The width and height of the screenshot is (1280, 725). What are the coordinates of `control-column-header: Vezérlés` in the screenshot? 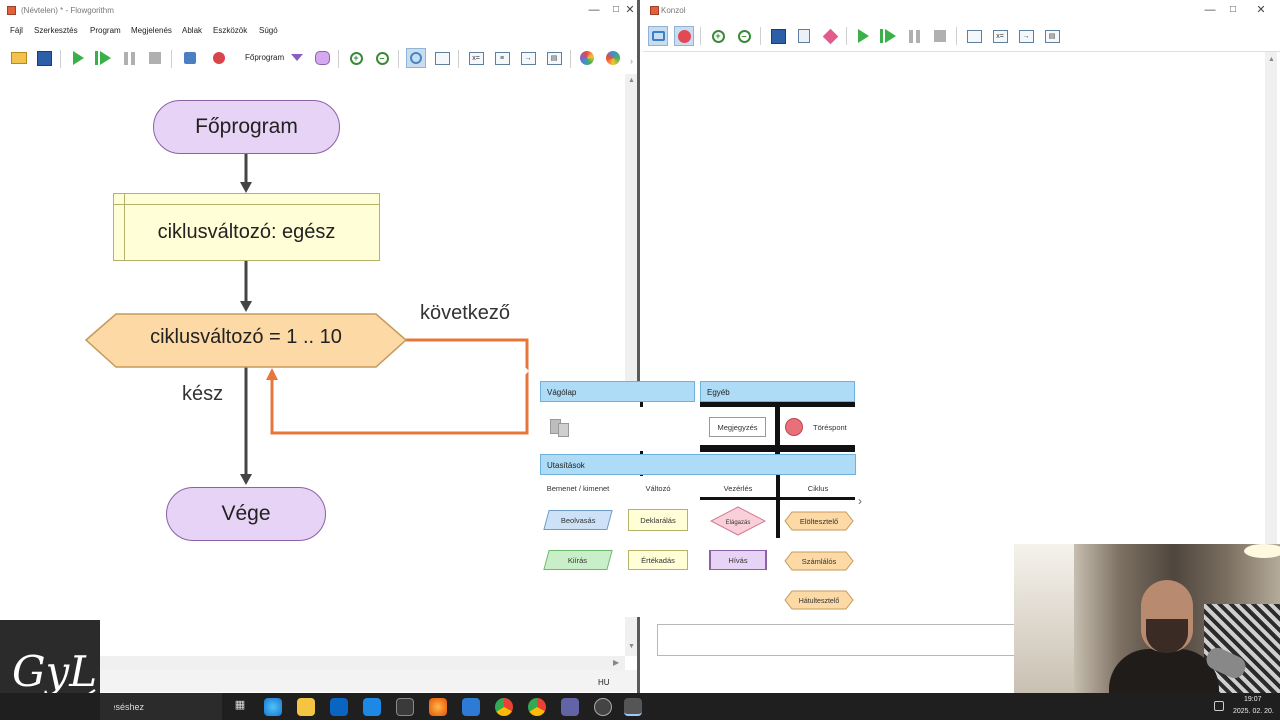 It's located at (738, 488).